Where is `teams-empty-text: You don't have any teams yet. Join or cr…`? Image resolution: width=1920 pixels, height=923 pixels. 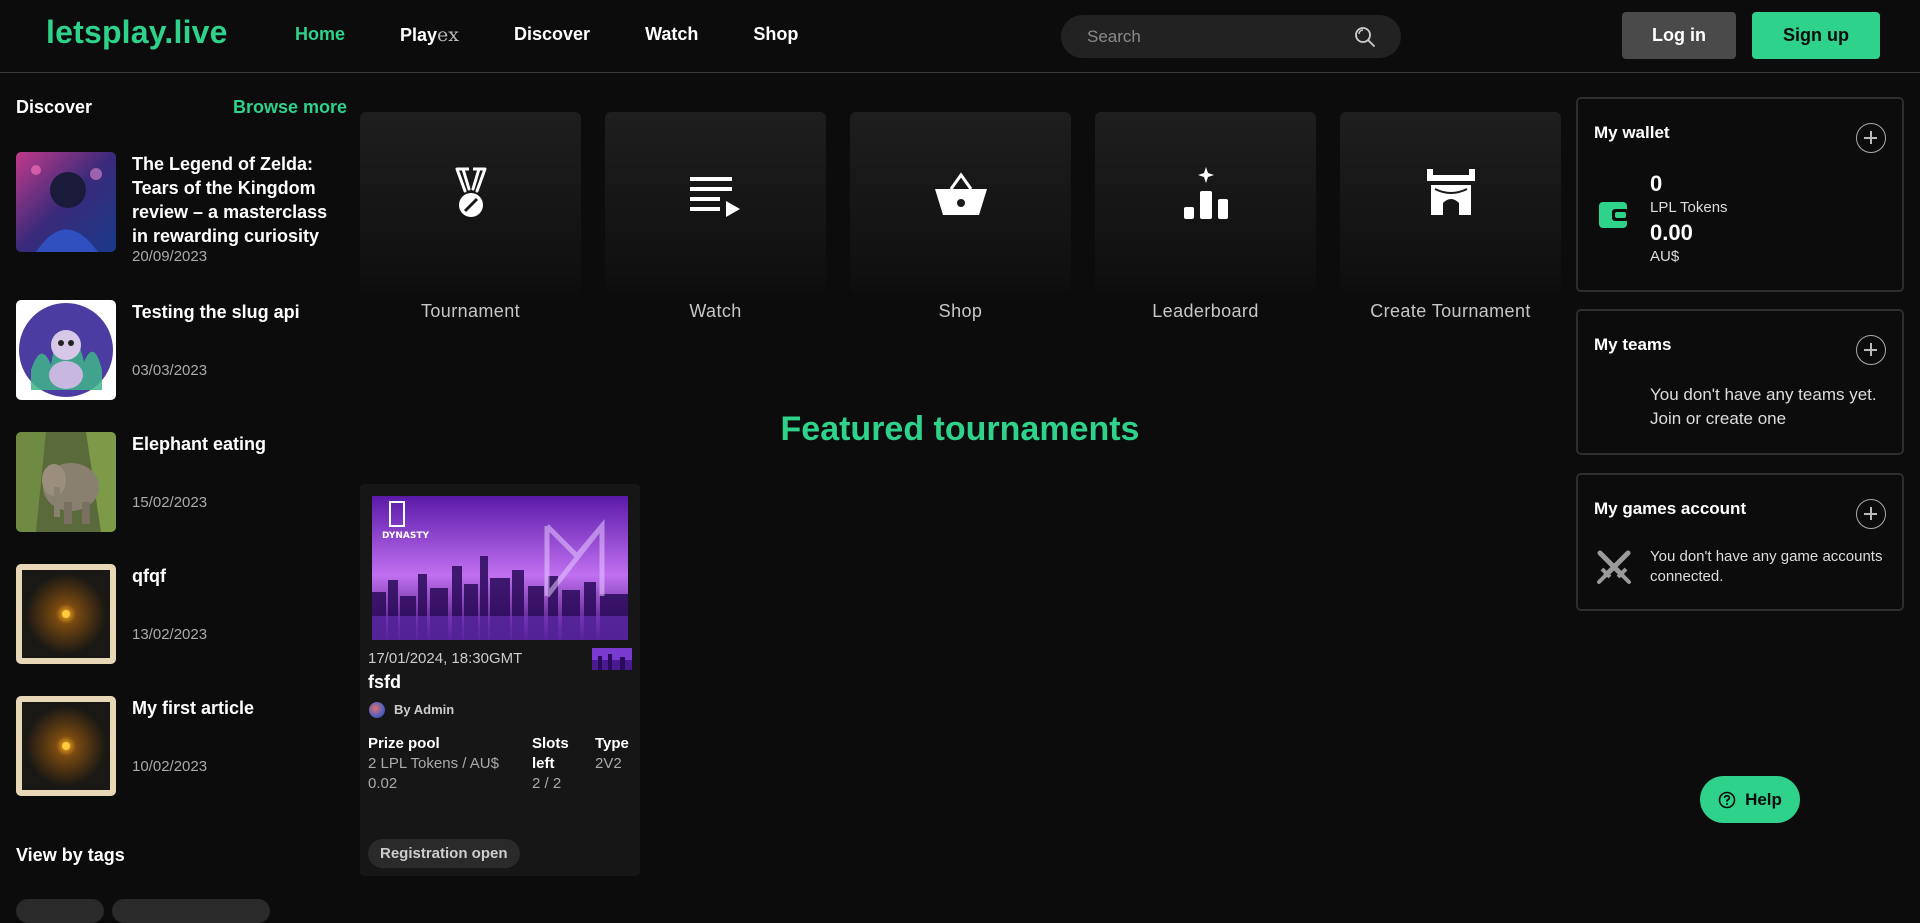
teams-empty-text: You don't have any teams yet. Join or cr… is located at coordinates (1763, 406).